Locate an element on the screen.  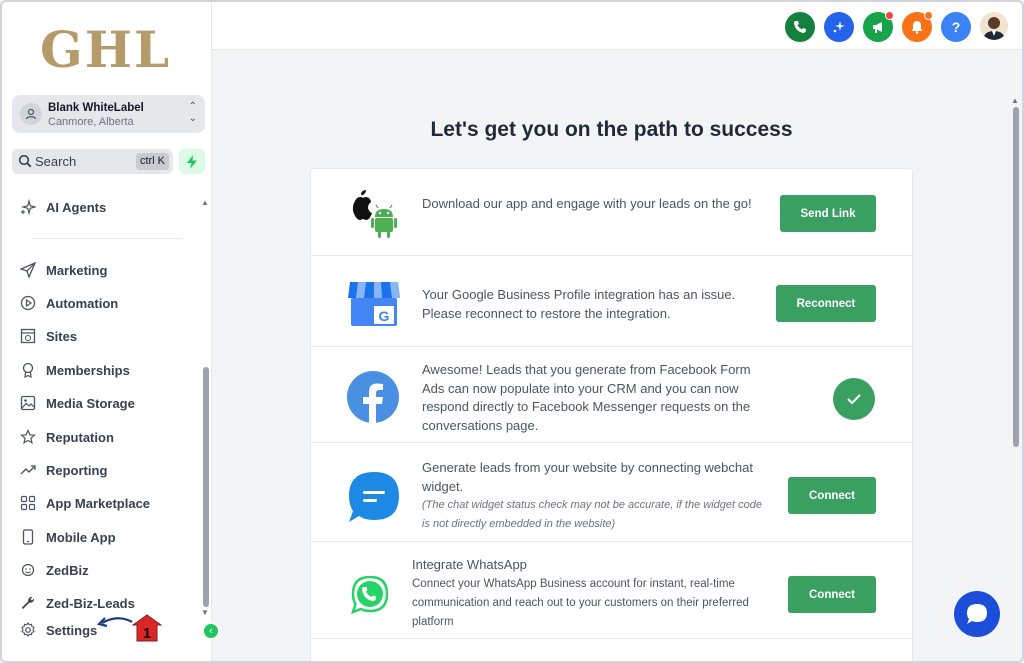
help-icon: ? is located at coordinates (956, 27).